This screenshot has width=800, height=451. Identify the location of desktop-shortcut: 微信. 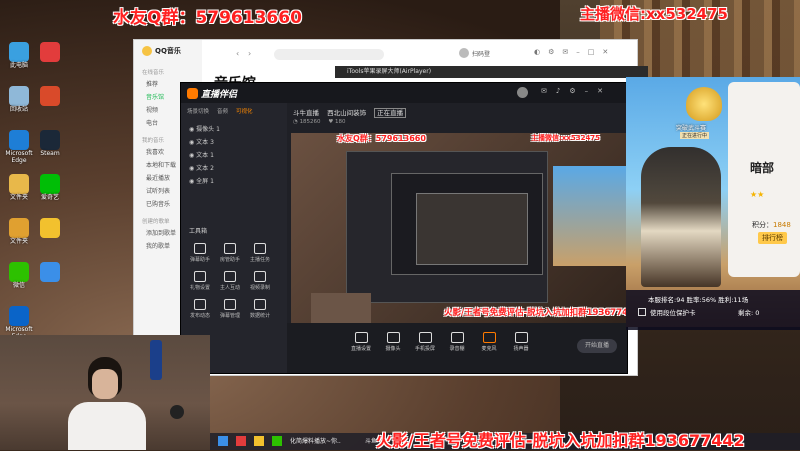
(19, 275).